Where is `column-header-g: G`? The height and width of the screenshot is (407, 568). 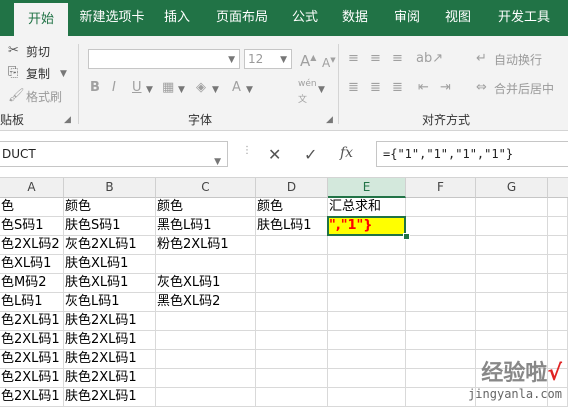
column-header-g: G is located at coordinates (512, 188).